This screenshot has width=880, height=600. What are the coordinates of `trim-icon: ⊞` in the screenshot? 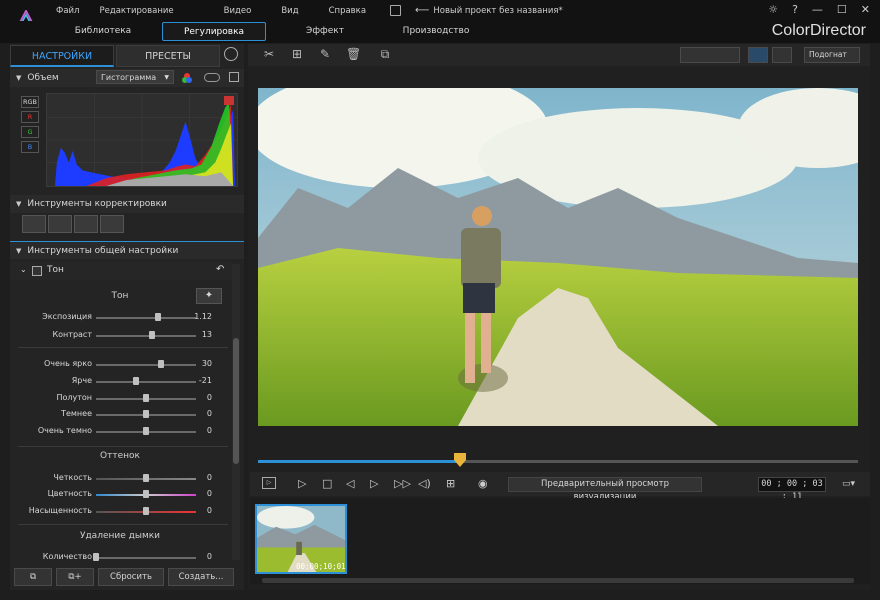 It's located at (297, 54).